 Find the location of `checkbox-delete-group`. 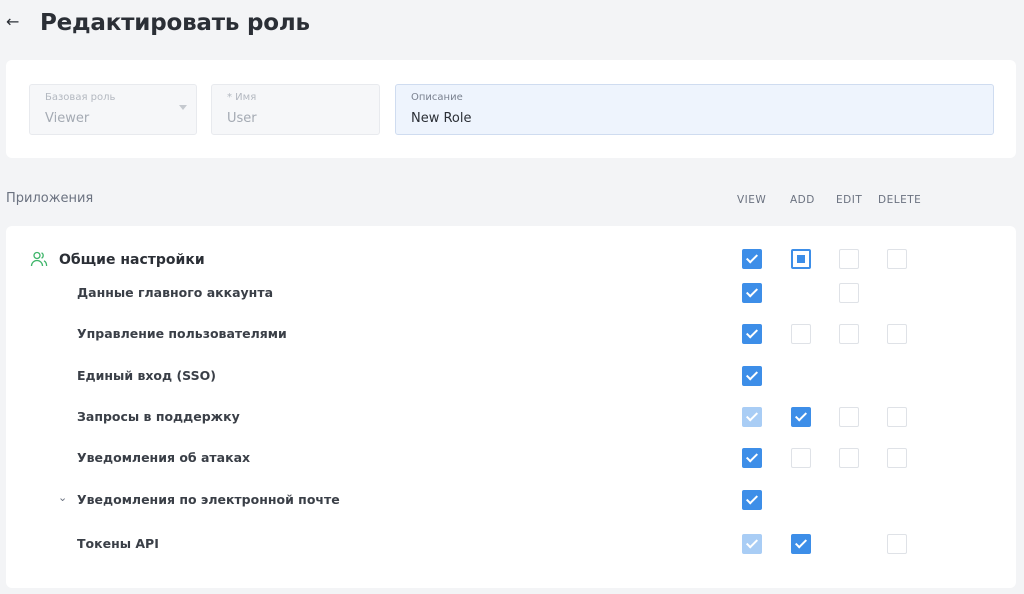

checkbox-delete-group is located at coordinates (897, 259).